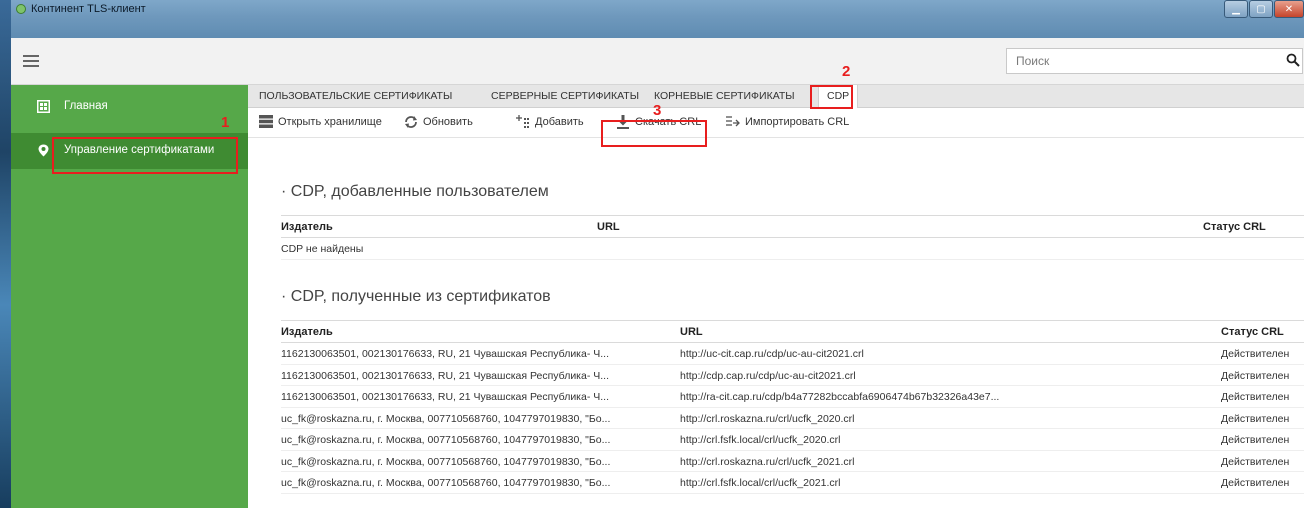  I want to click on search-icon, so click(1293, 60).